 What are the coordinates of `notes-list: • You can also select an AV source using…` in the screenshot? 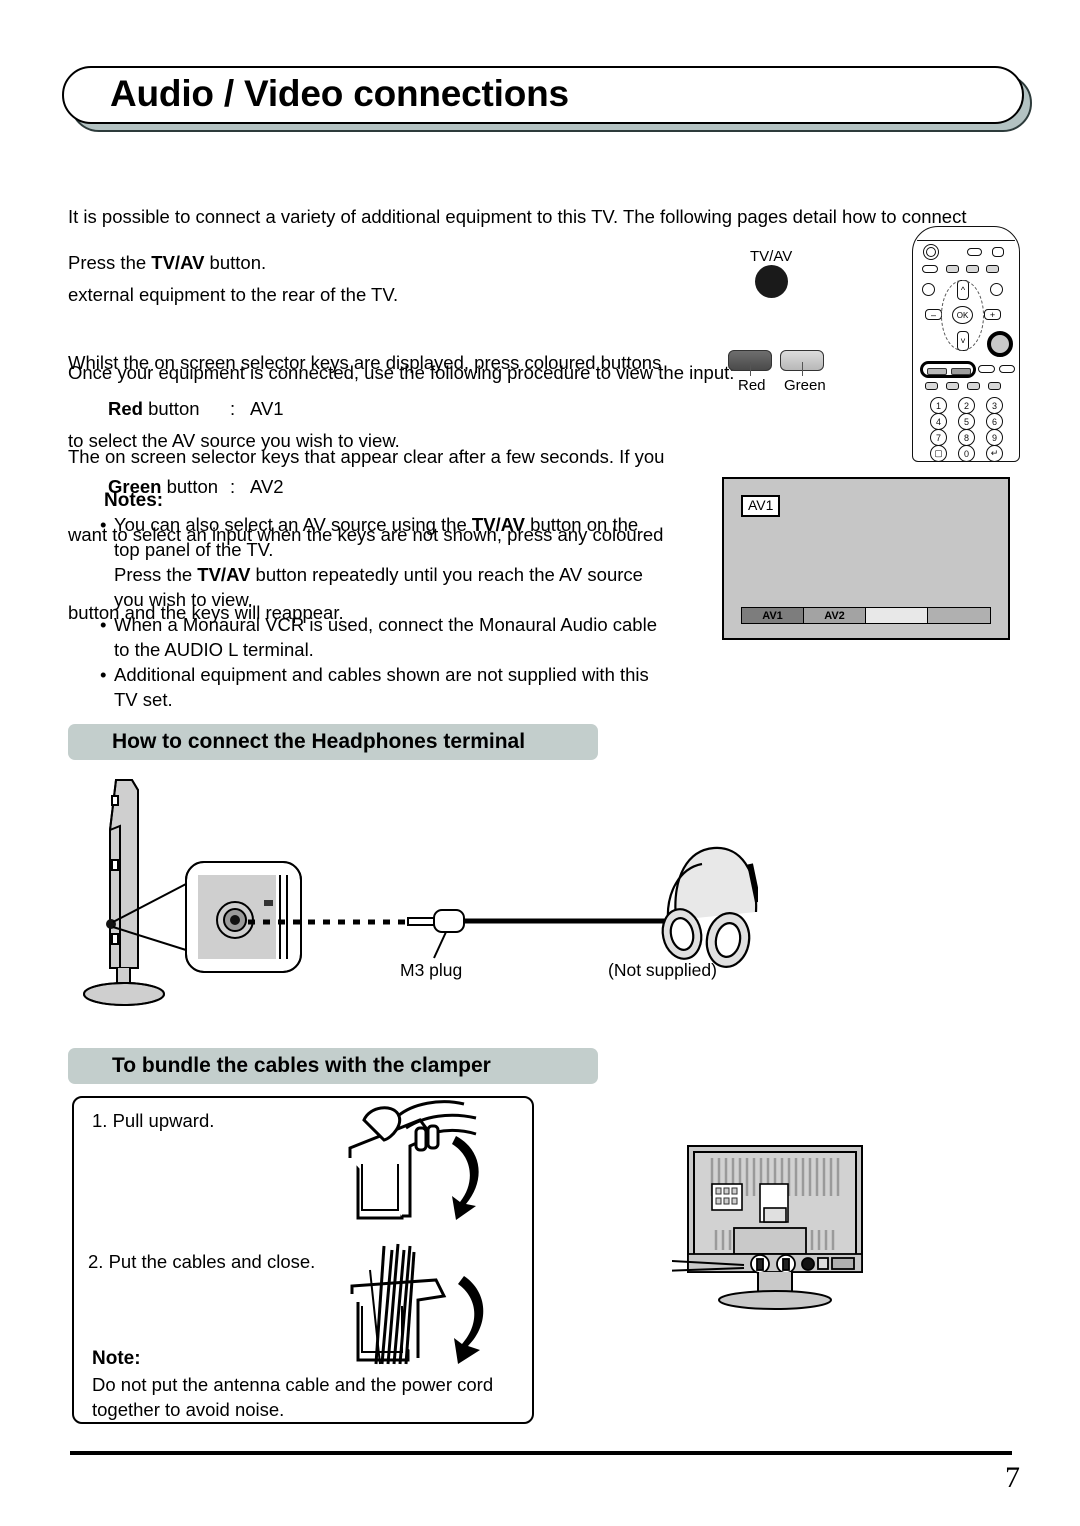 It's located at (400, 612).